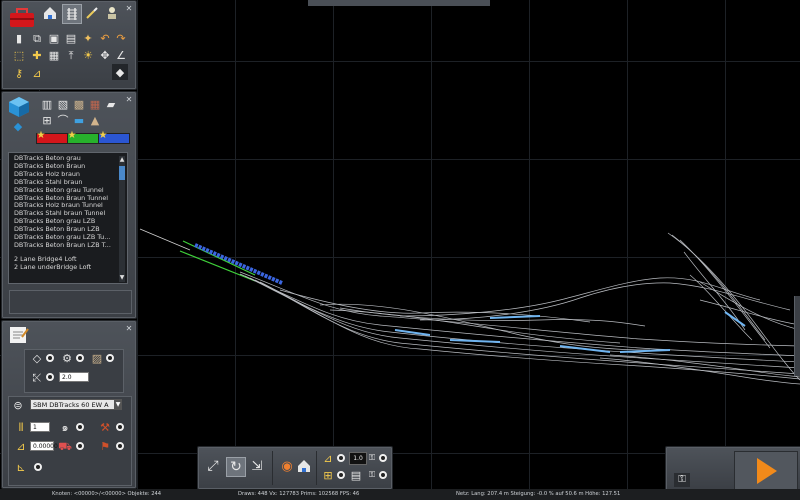  Describe the element at coordinates (88, 38) in the screenshot. I see `stamp-icon: ✦` at that location.